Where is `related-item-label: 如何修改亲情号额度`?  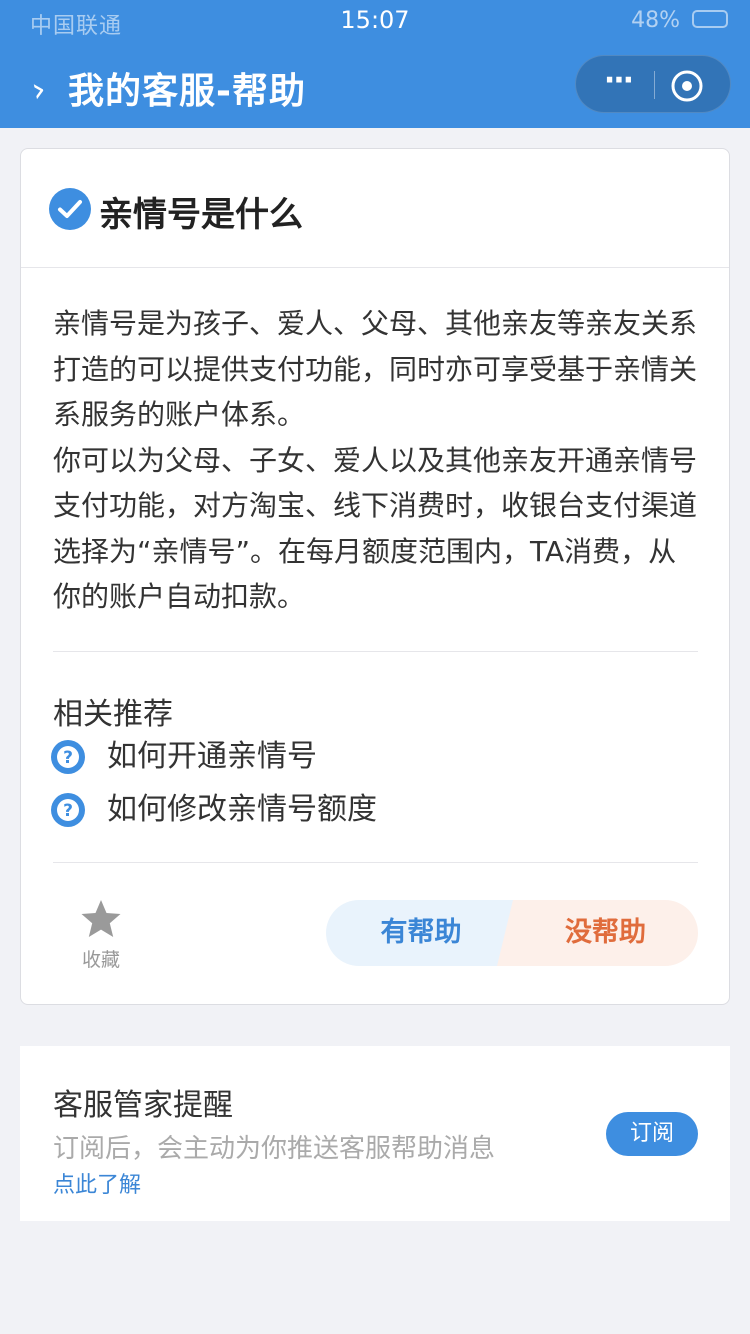
related-item-label: 如何修改亲情号额度 is located at coordinates (242, 809).